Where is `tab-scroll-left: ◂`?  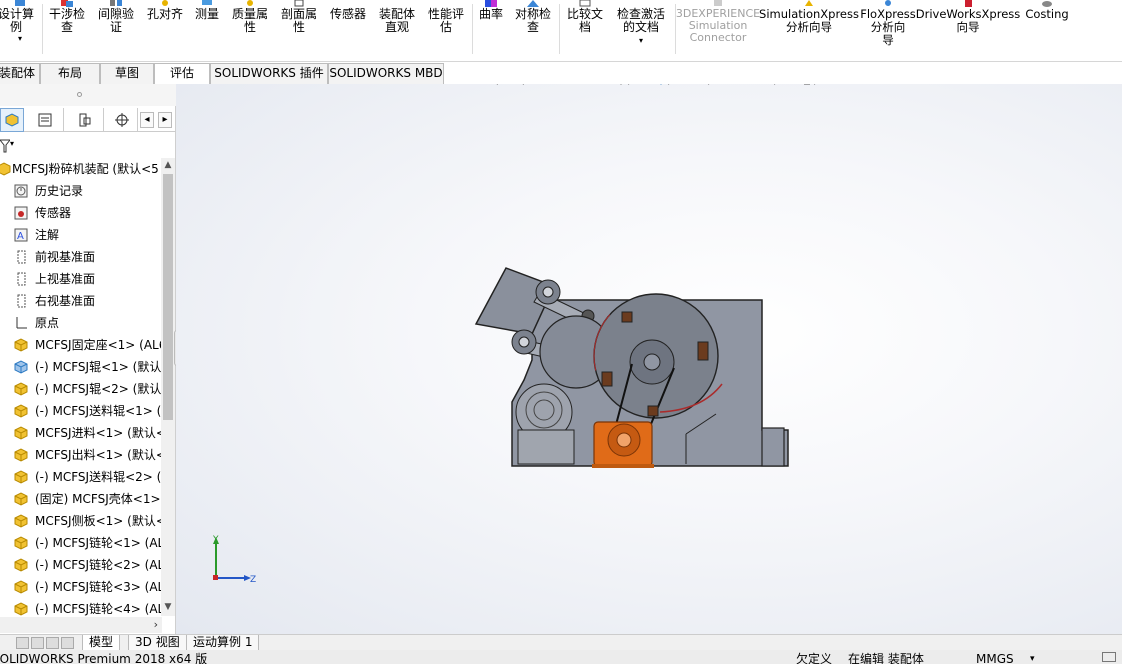 tab-scroll-left: ◂ is located at coordinates (147, 120).